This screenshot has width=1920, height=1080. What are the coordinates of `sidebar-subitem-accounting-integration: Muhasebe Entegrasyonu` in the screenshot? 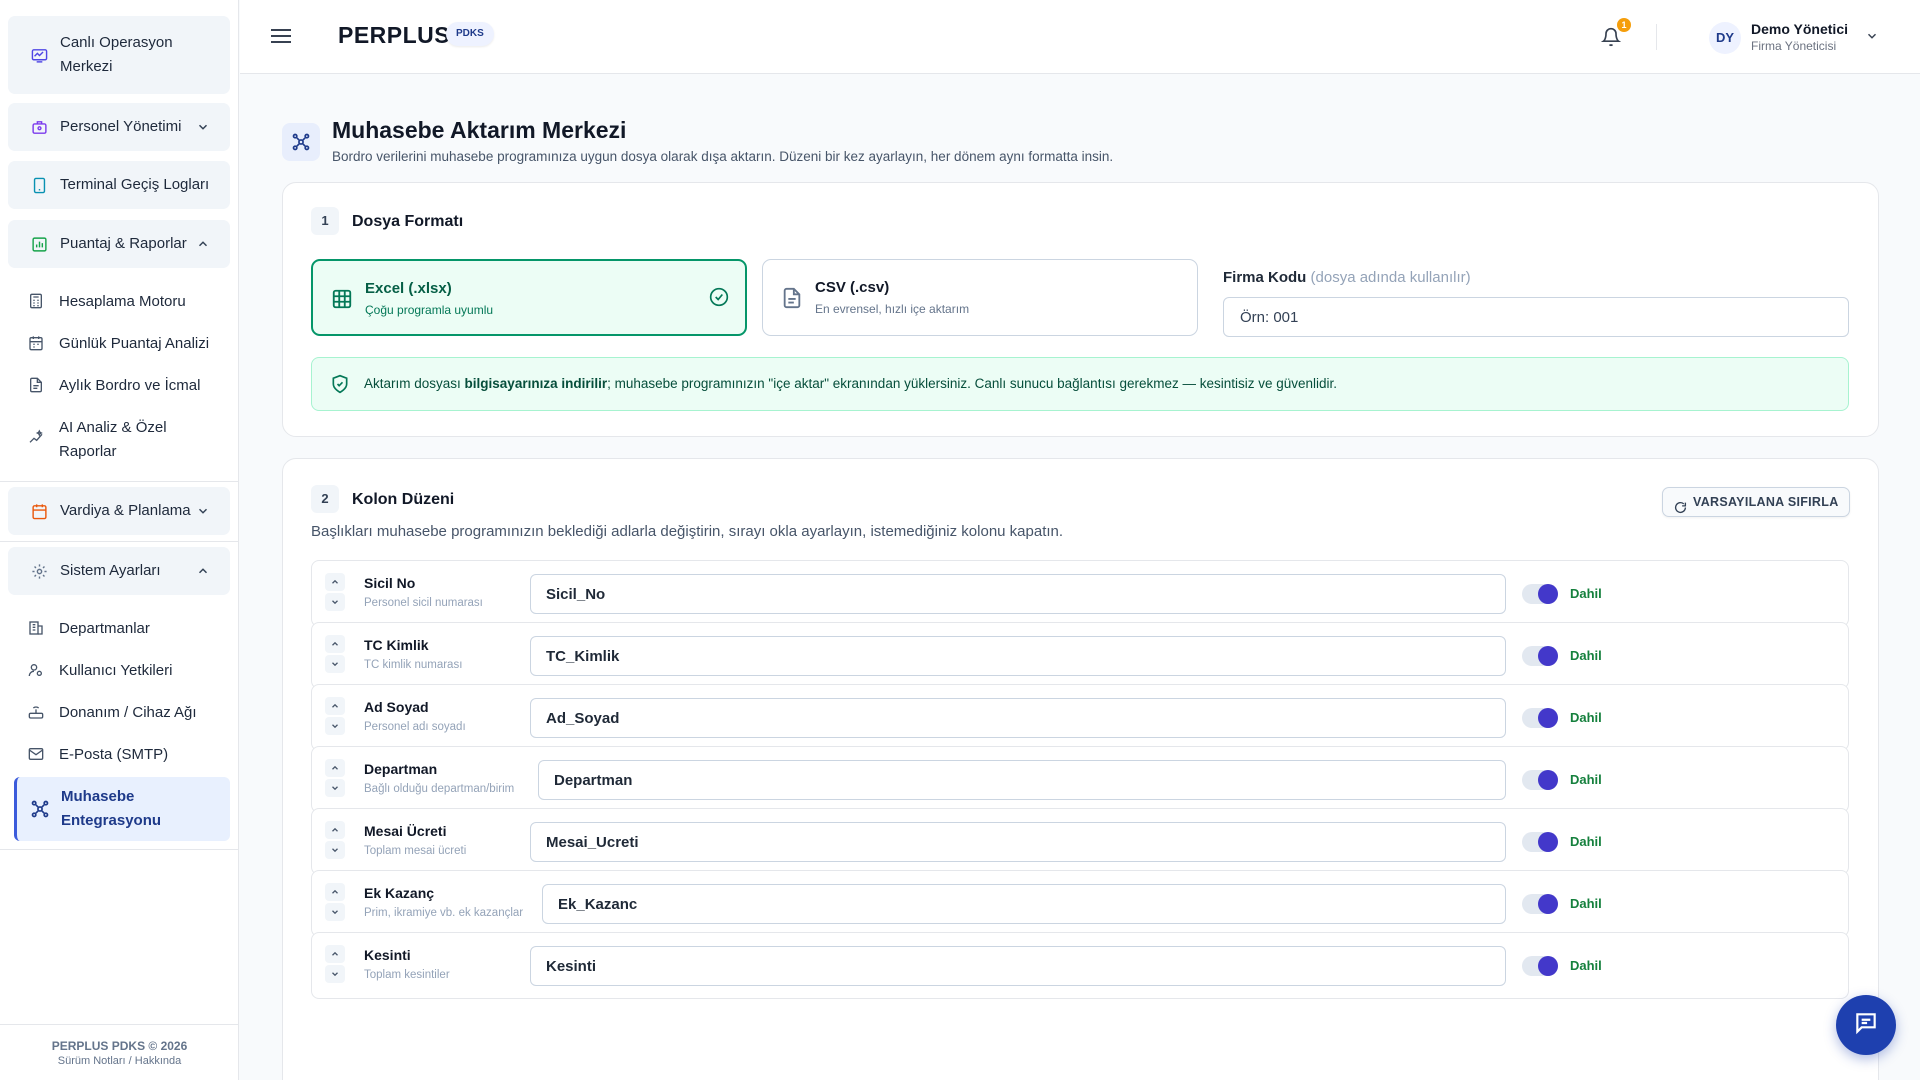 It's located at (122, 809).